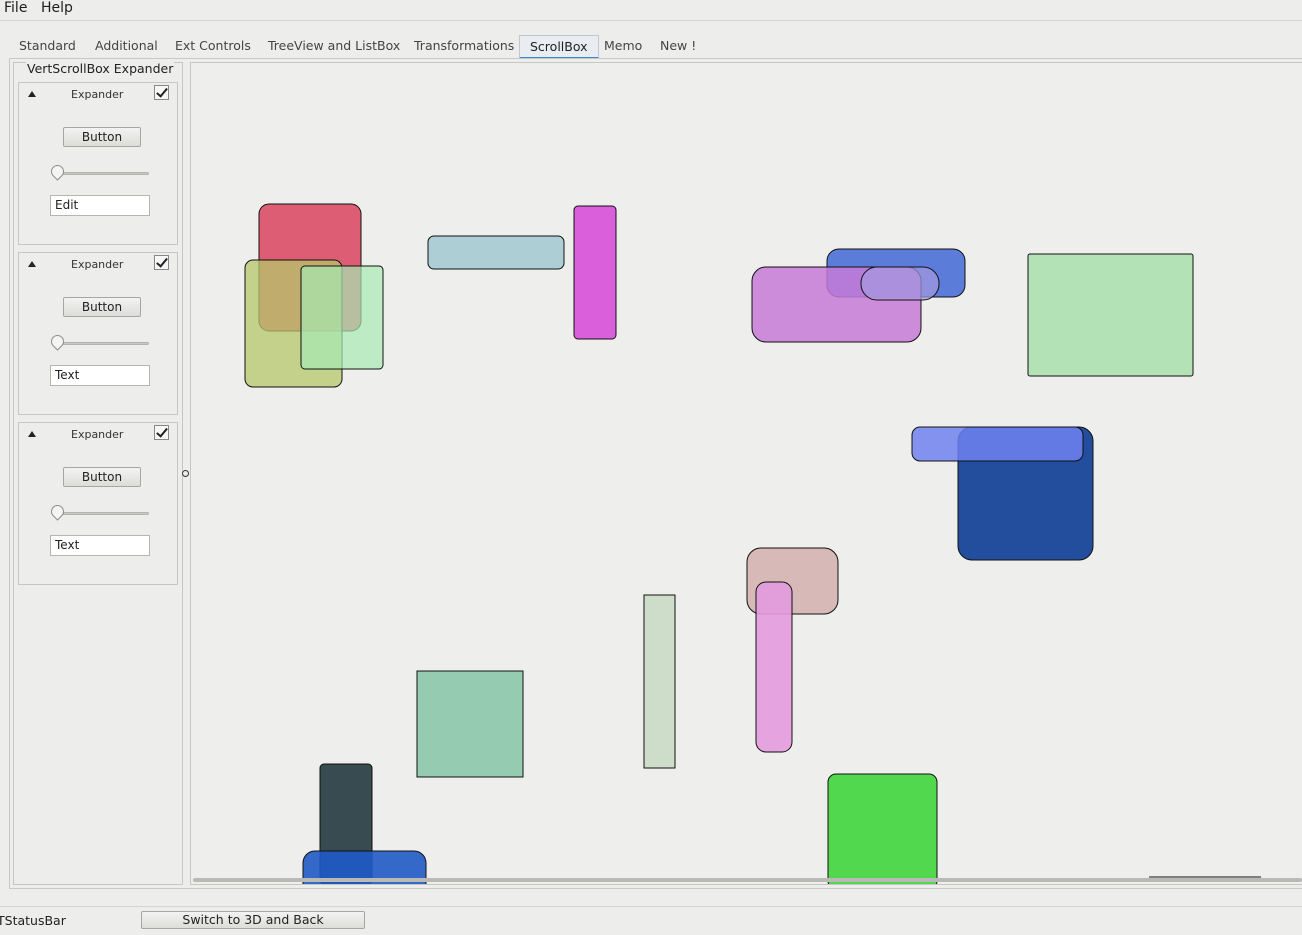 The height and width of the screenshot is (935, 1302). Describe the element at coordinates (678, 45) in the screenshot. I see `tab-new: New !` at that location.